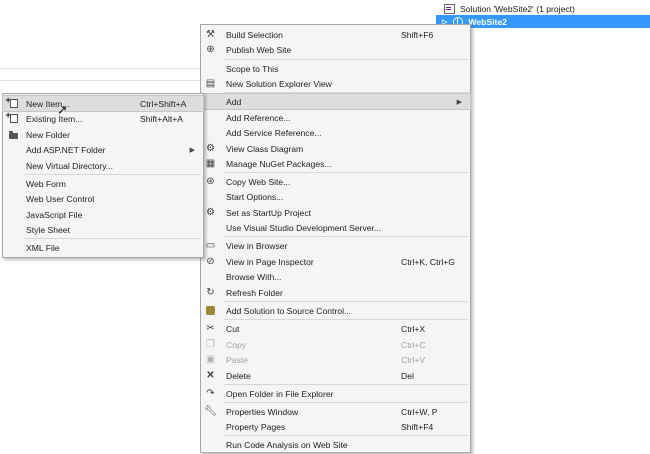 Image resolution: width=650 pixels, height=454 pixels. What do you see at coordinates (210, 34) in the screenshot?
I see `build-icon: ⚒` at bounding box center [210, 34].